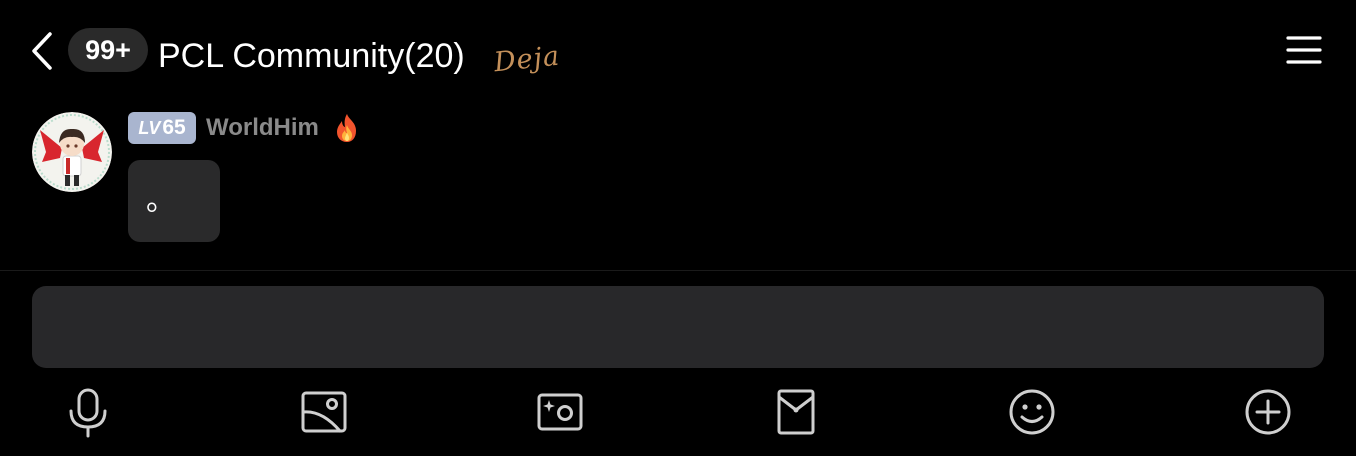 Image resolution: width=1356 pixels, height=456 pixels. I want to click on title-decoration-logo: Deja, so click(527, 59).